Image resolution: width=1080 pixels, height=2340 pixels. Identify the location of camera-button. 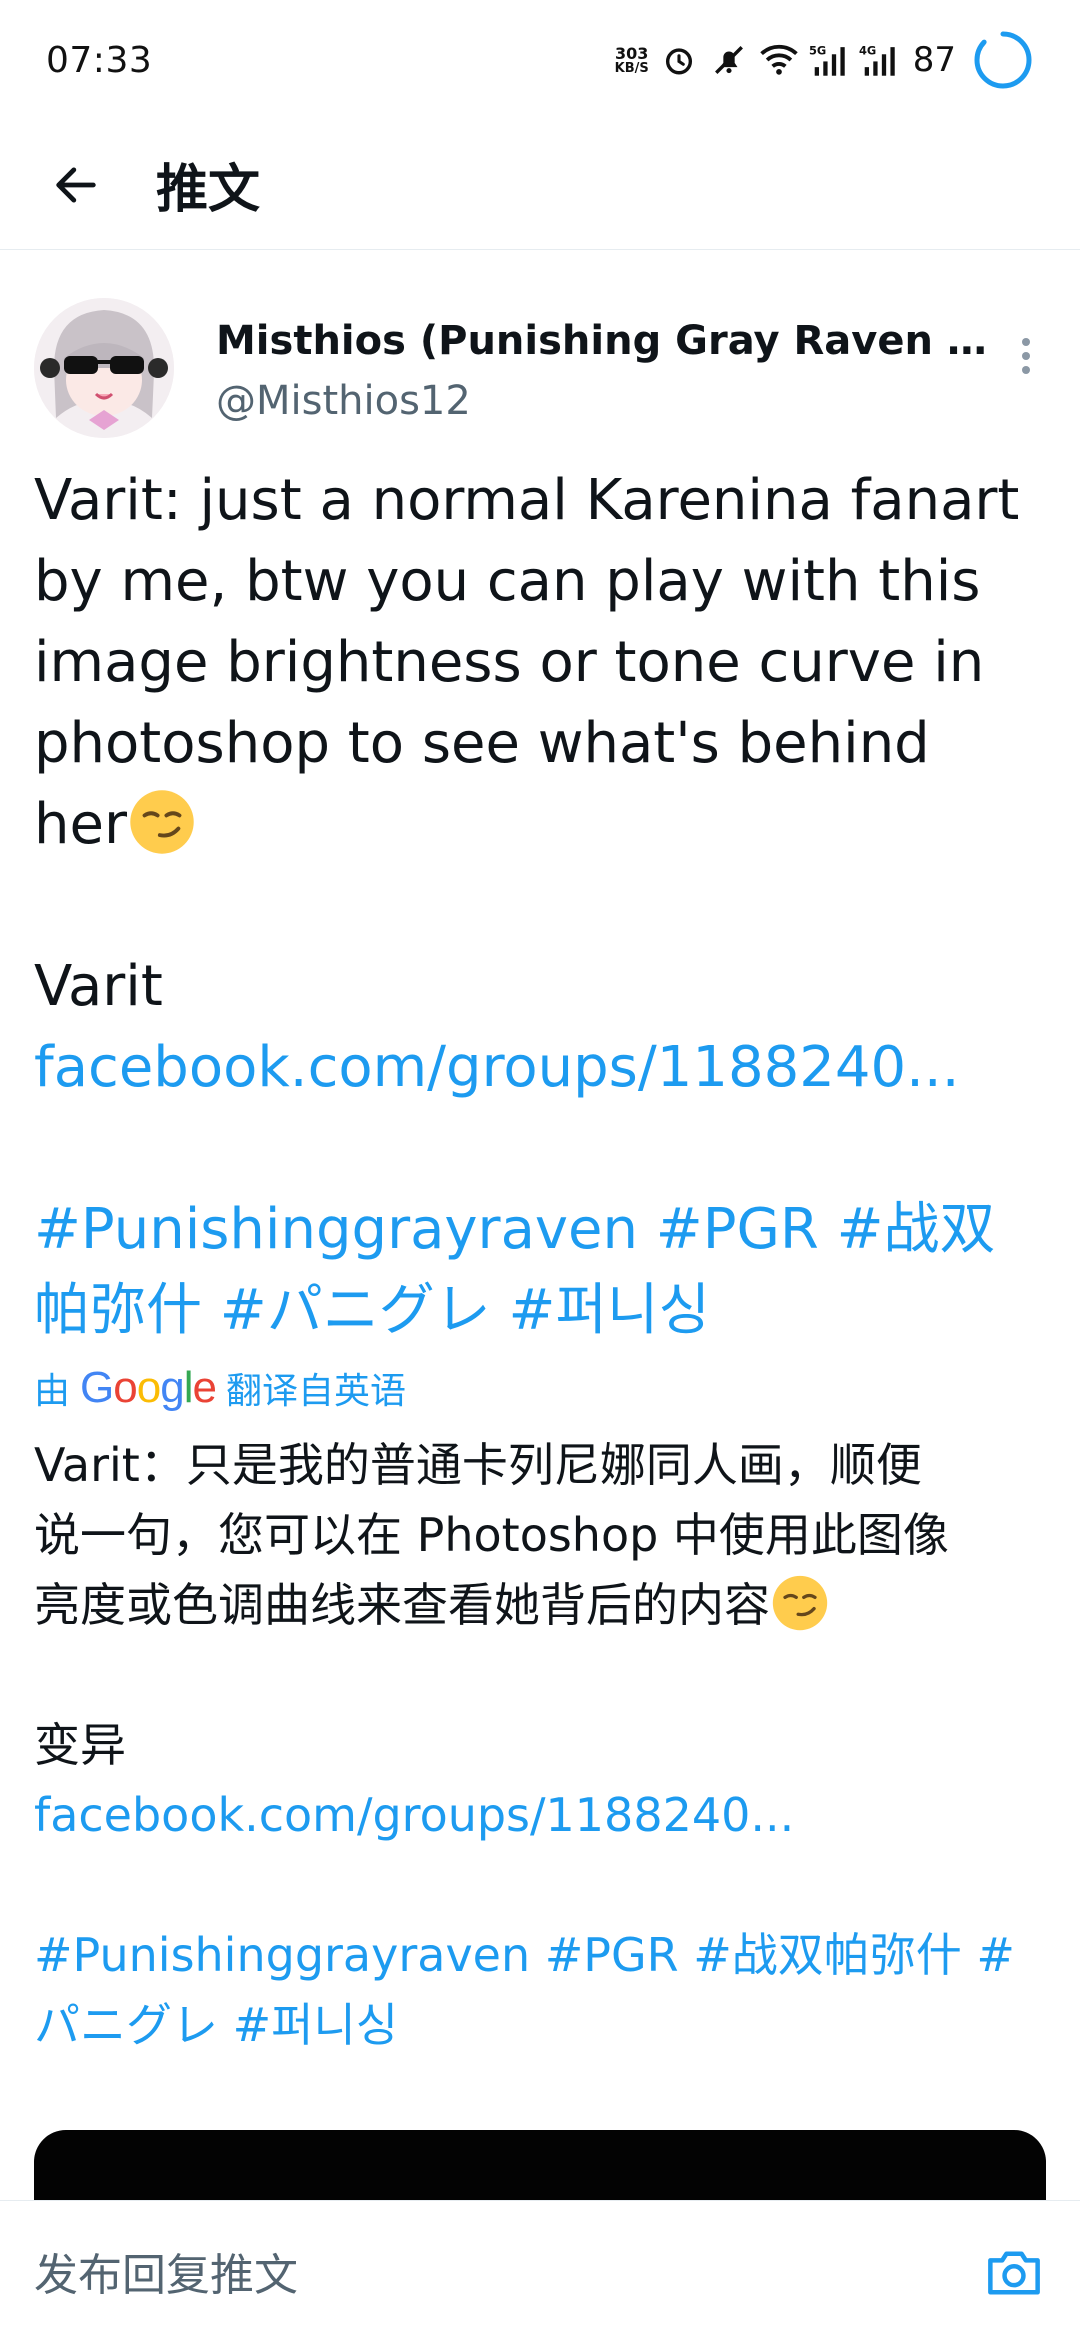
(1014, 2271).